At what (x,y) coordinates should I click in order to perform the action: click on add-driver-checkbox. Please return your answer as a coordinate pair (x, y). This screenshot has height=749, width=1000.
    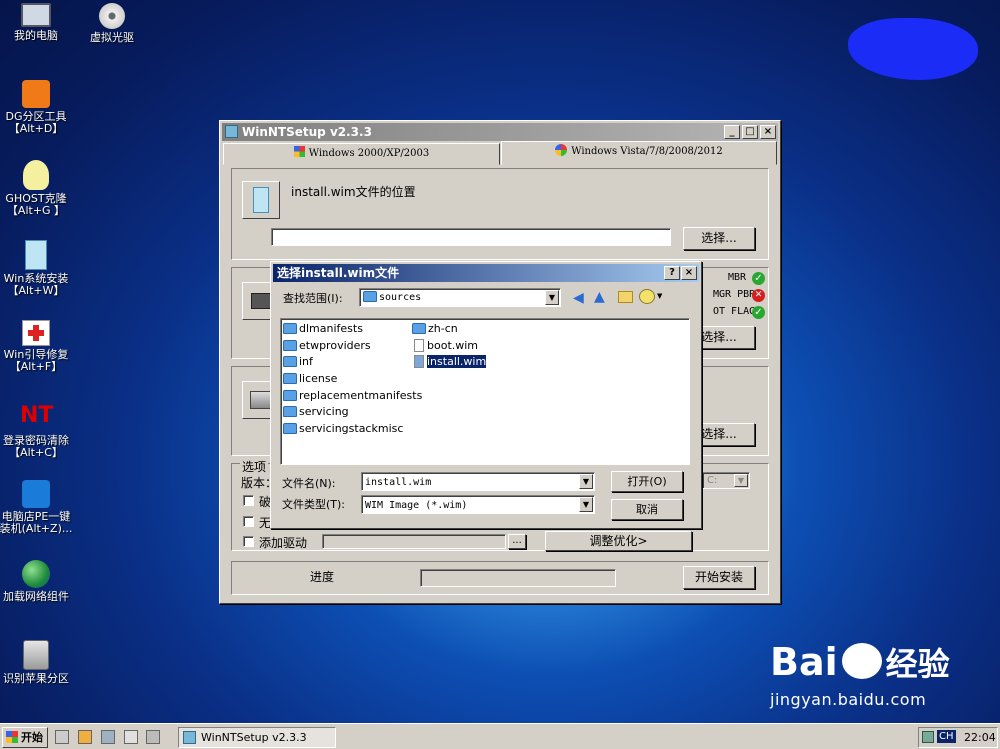
    Looking at the image, I should click on (248, 541).